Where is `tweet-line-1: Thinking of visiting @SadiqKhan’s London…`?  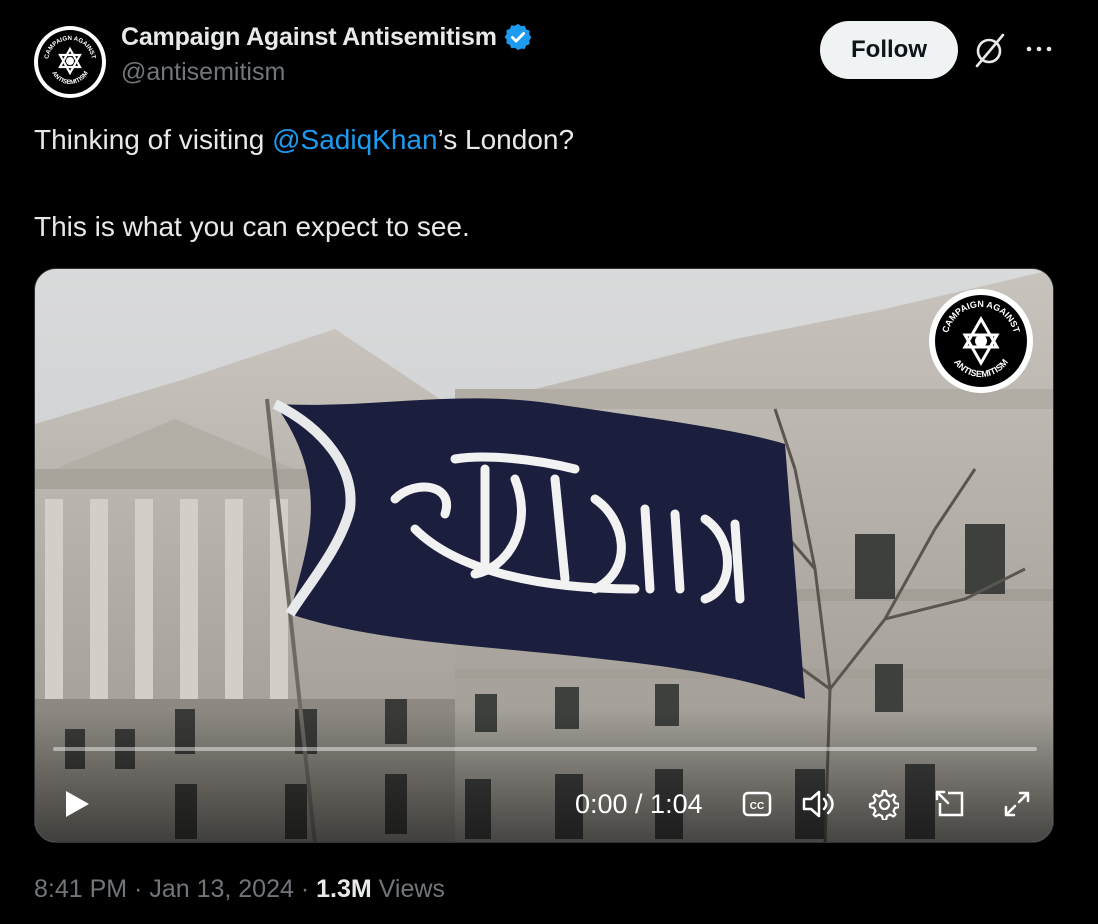 tweet-line-1: Thinking of visiting @SadiqKhan’s London… is located at coordinates (544, 139).